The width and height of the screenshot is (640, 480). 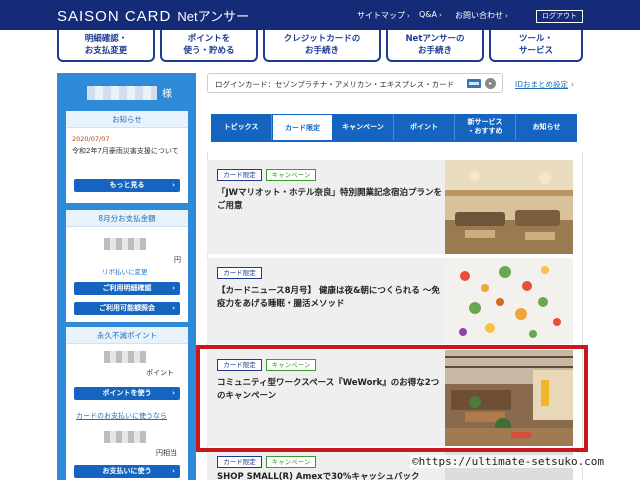 I want to click on points-unit: ポイント, so click(x=160, y=373).